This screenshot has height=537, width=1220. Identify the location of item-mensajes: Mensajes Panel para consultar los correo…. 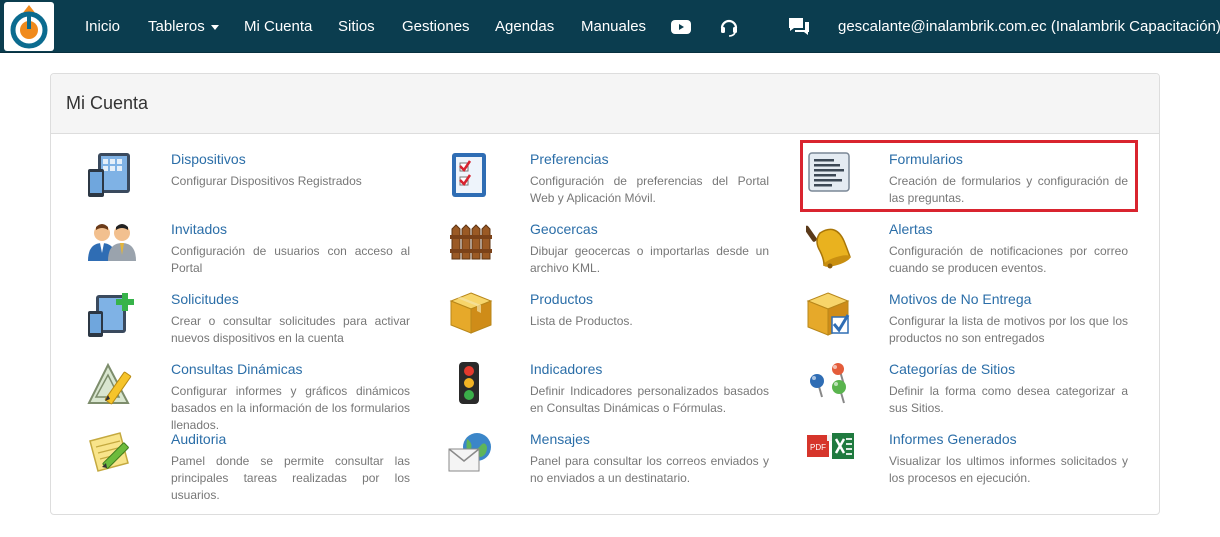
(589, 466).